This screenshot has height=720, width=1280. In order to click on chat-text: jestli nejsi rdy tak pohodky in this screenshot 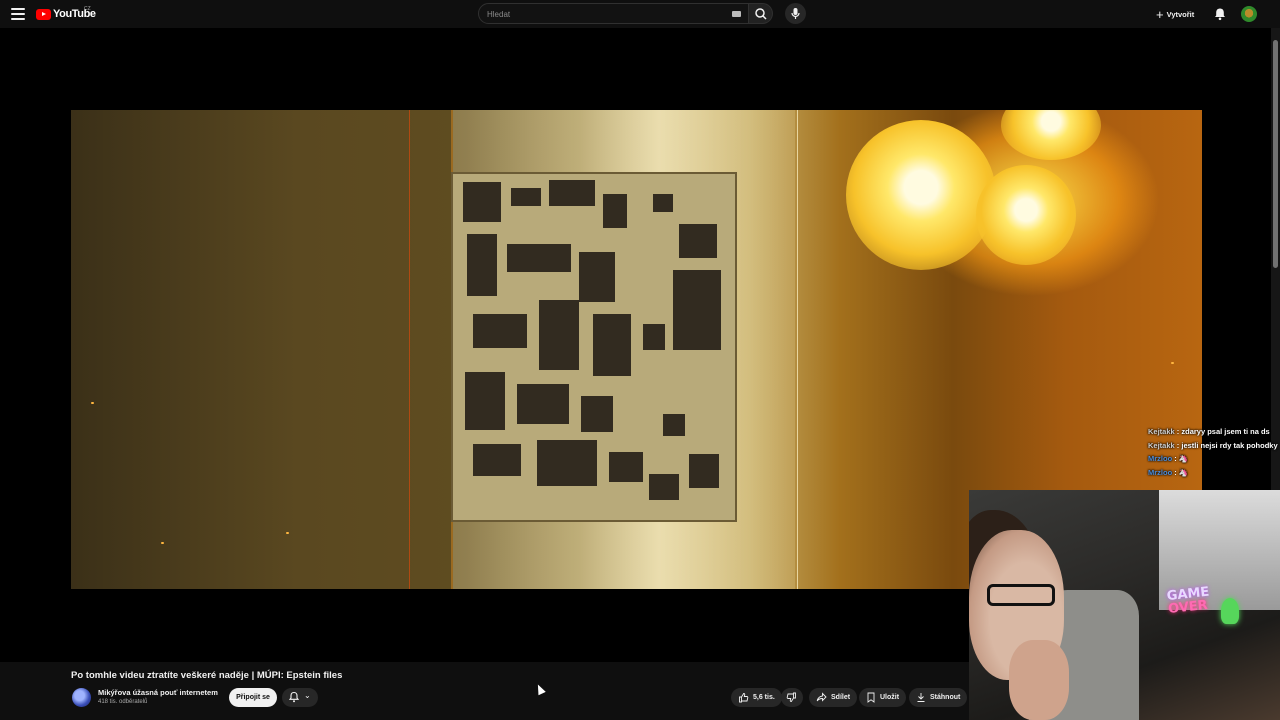, I will do `click(1229, 445)`.